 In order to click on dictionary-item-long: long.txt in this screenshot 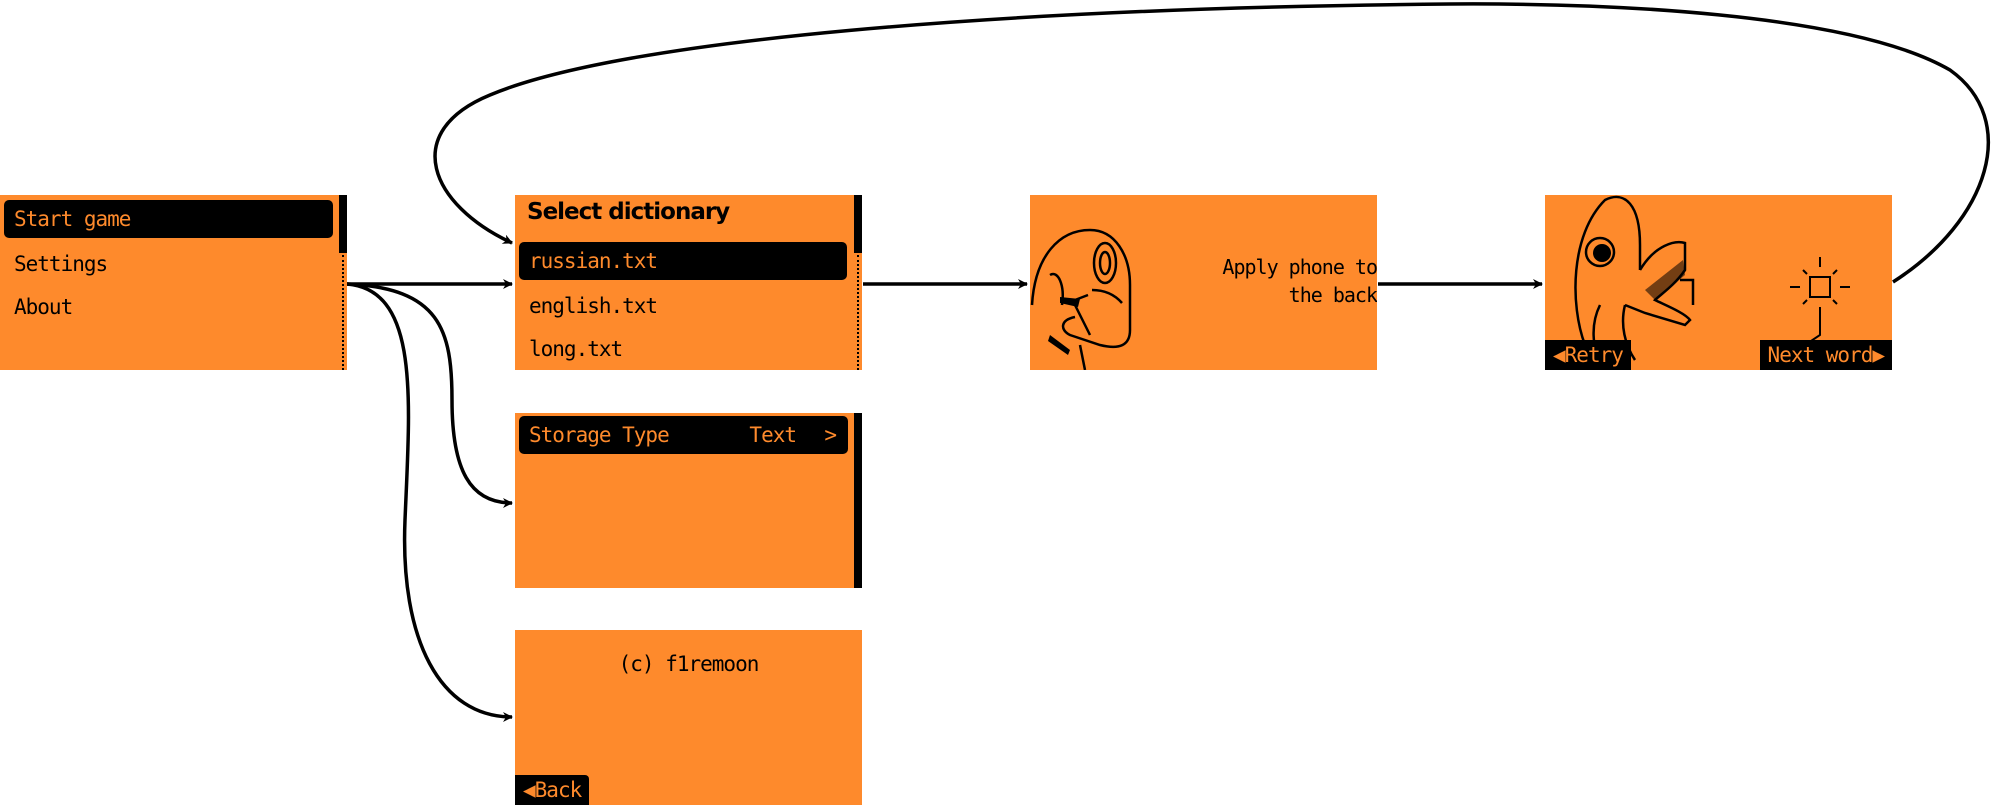, I will do `click(571, 349)`.